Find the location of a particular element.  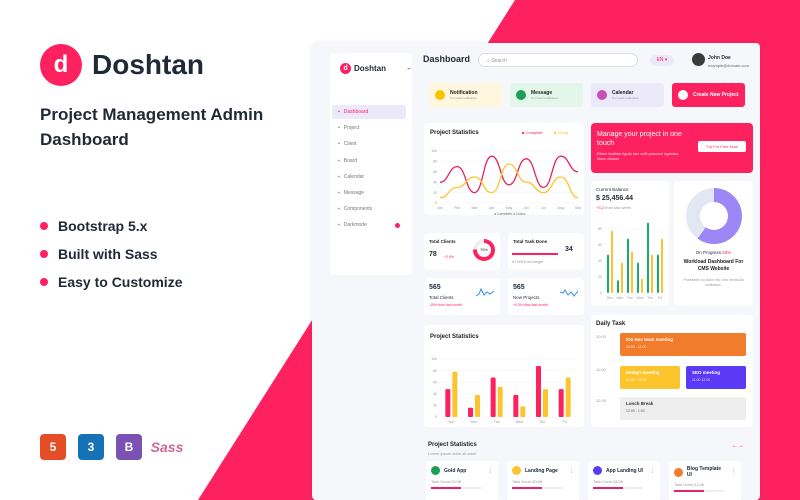

project-name: Landing Page is located at coordinates (541, 470).